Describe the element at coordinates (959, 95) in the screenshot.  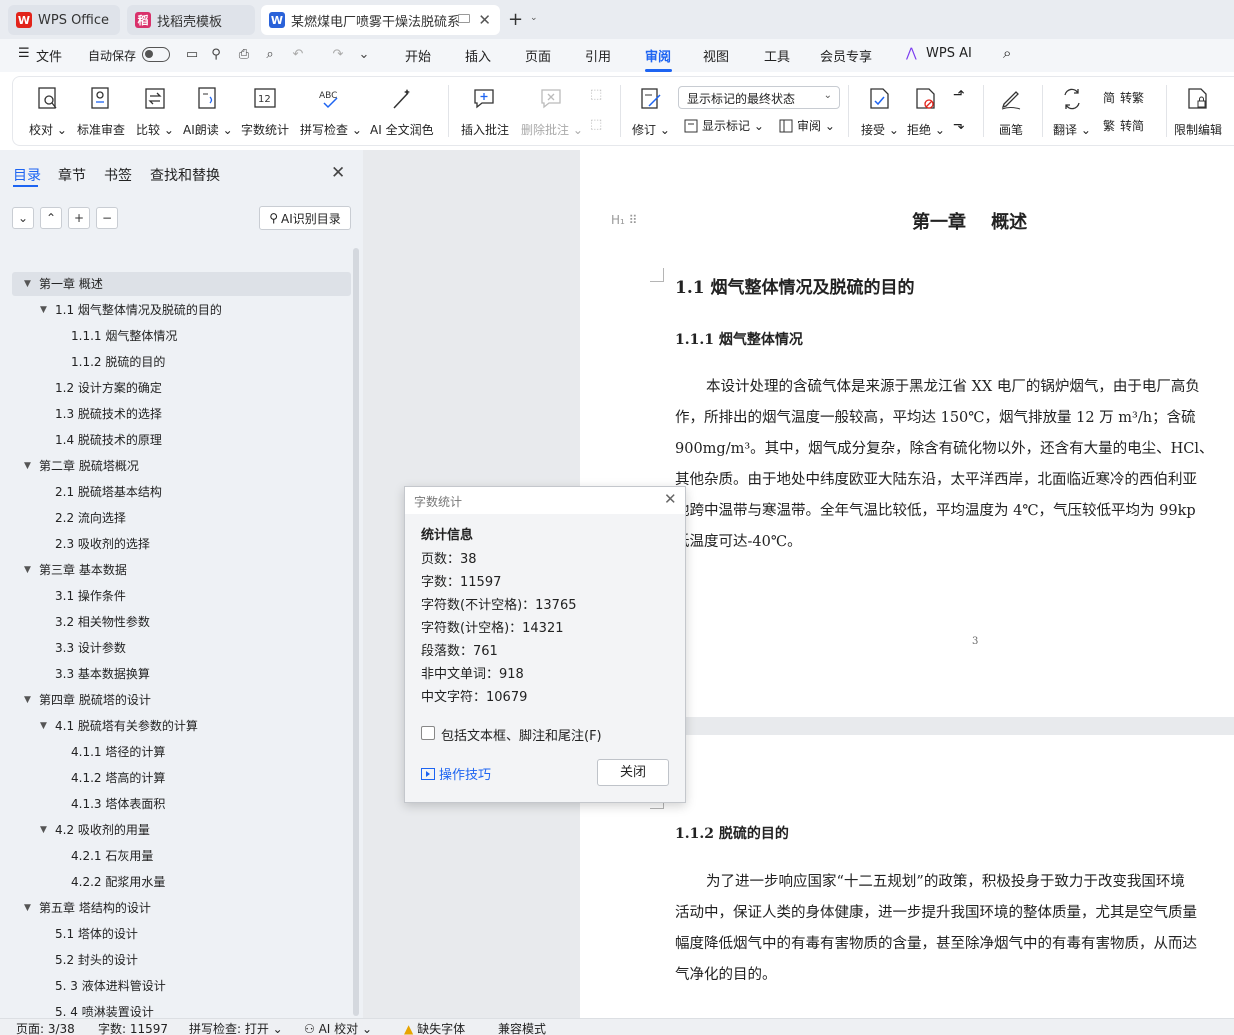
I see `previous-change-icon: ⬏` at that location.